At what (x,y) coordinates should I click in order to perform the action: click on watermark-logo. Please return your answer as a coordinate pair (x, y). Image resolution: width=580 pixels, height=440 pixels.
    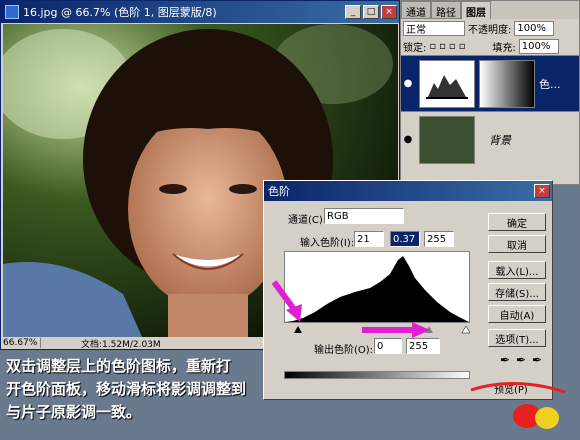
    Looking at the image, I should click on (518, 405).